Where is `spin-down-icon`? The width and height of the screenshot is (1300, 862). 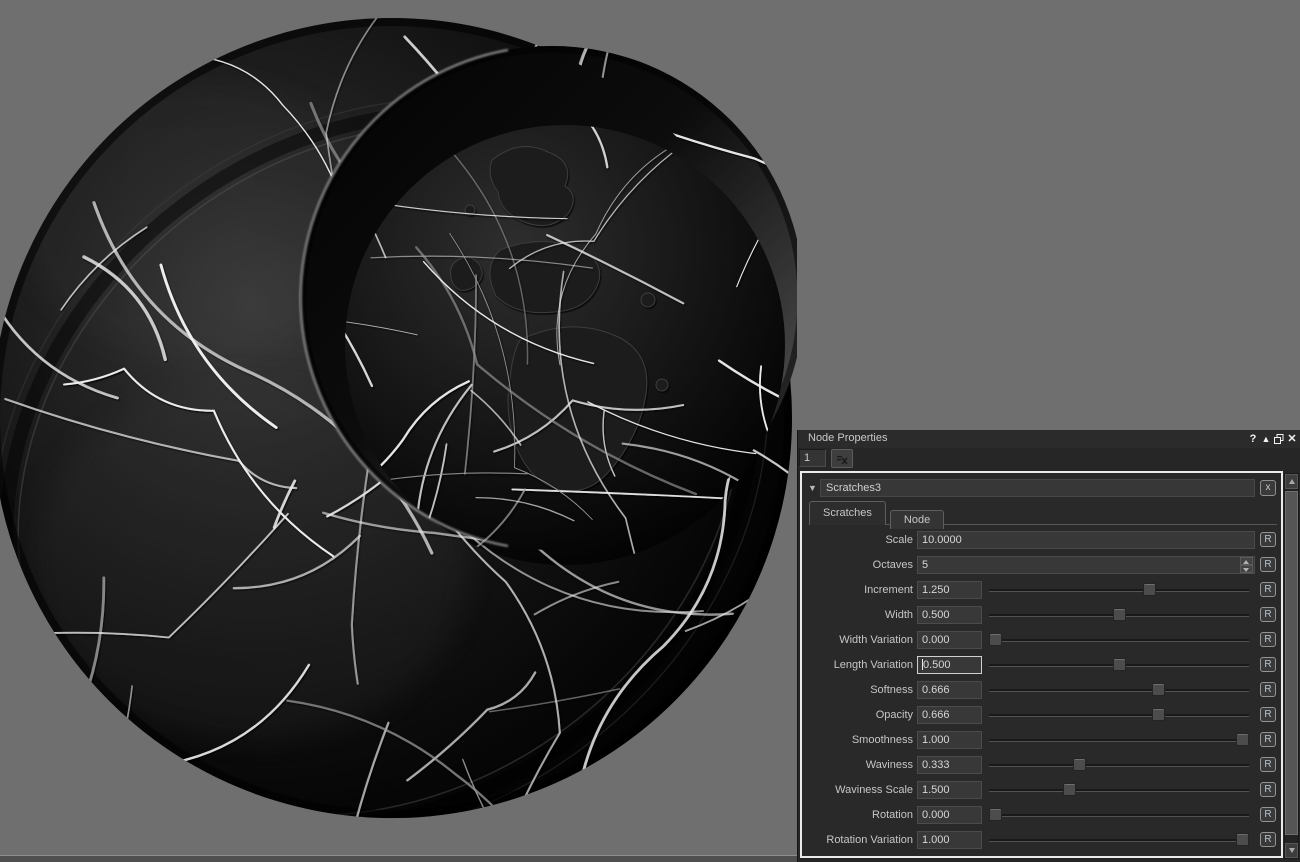
spin-down-icon is located at coordinates (1246, 568).